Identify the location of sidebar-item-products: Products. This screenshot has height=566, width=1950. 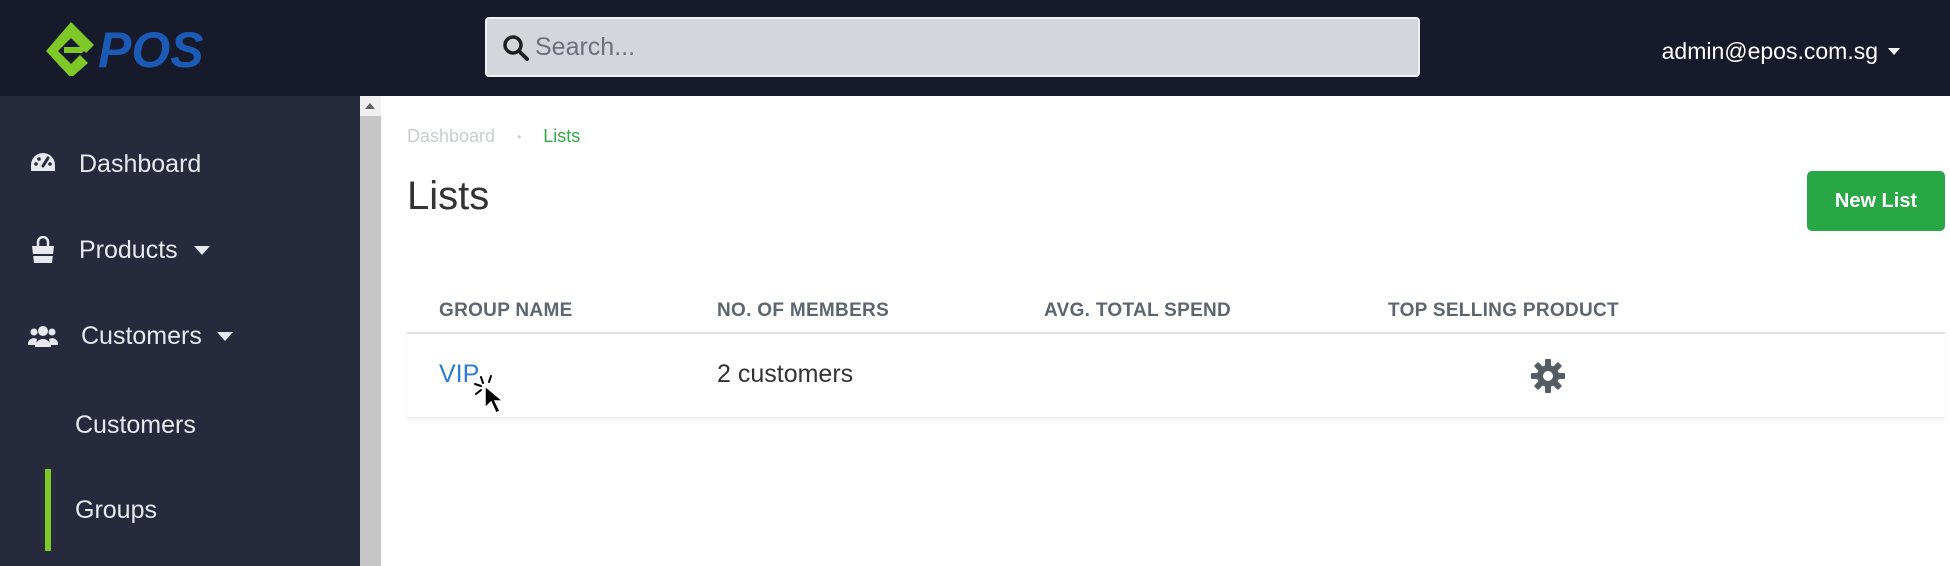
(180, 250).